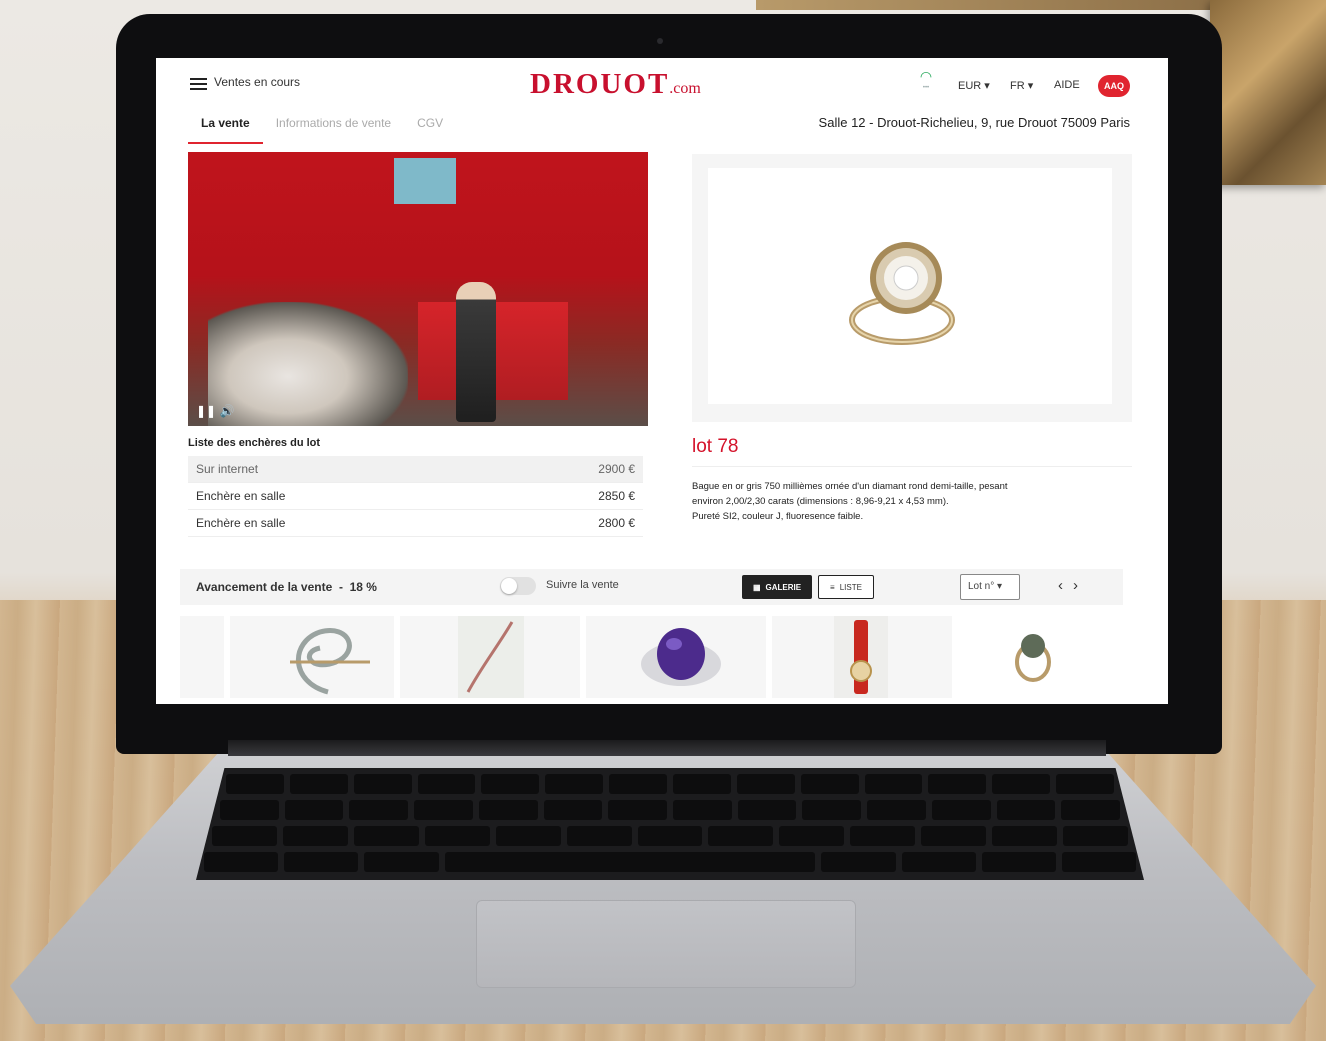 The width and height of the screenshot is (1326, 1041). What do you see at coordinates (257, 82) in the screenshot?
I see `ventes-en-cours-link: Ventes en cours` at bounding box center [257, 82].